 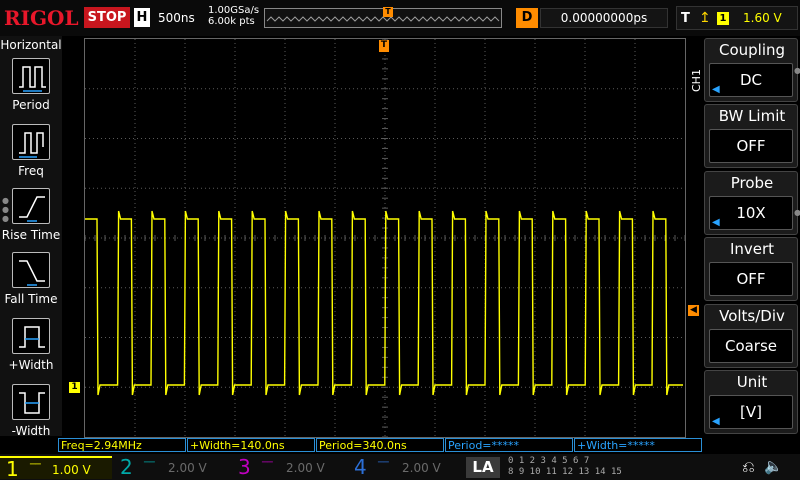 I want to click on unit-value: ◀ [V], so click(x=751, y=412).